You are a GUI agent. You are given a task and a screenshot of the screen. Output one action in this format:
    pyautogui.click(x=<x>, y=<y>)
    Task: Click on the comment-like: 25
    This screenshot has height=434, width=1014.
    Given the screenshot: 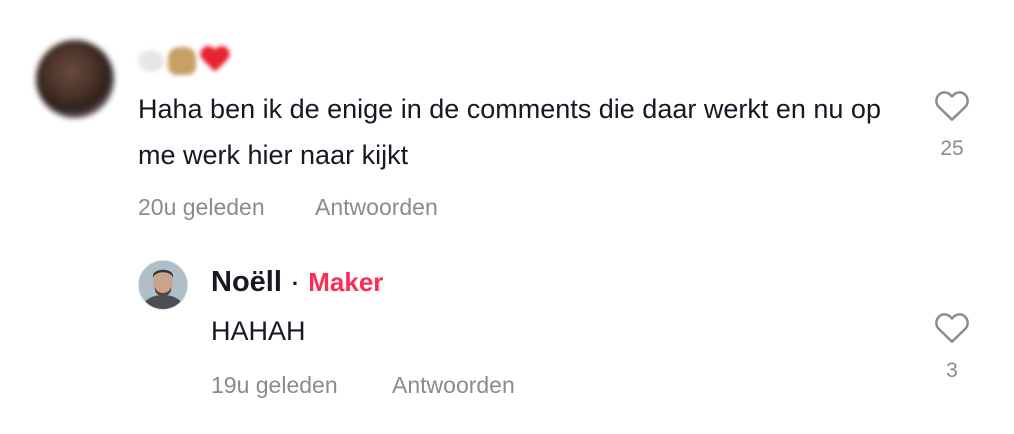 What is the action you would take?
    pyautogui.click(x=952, y=124)
    